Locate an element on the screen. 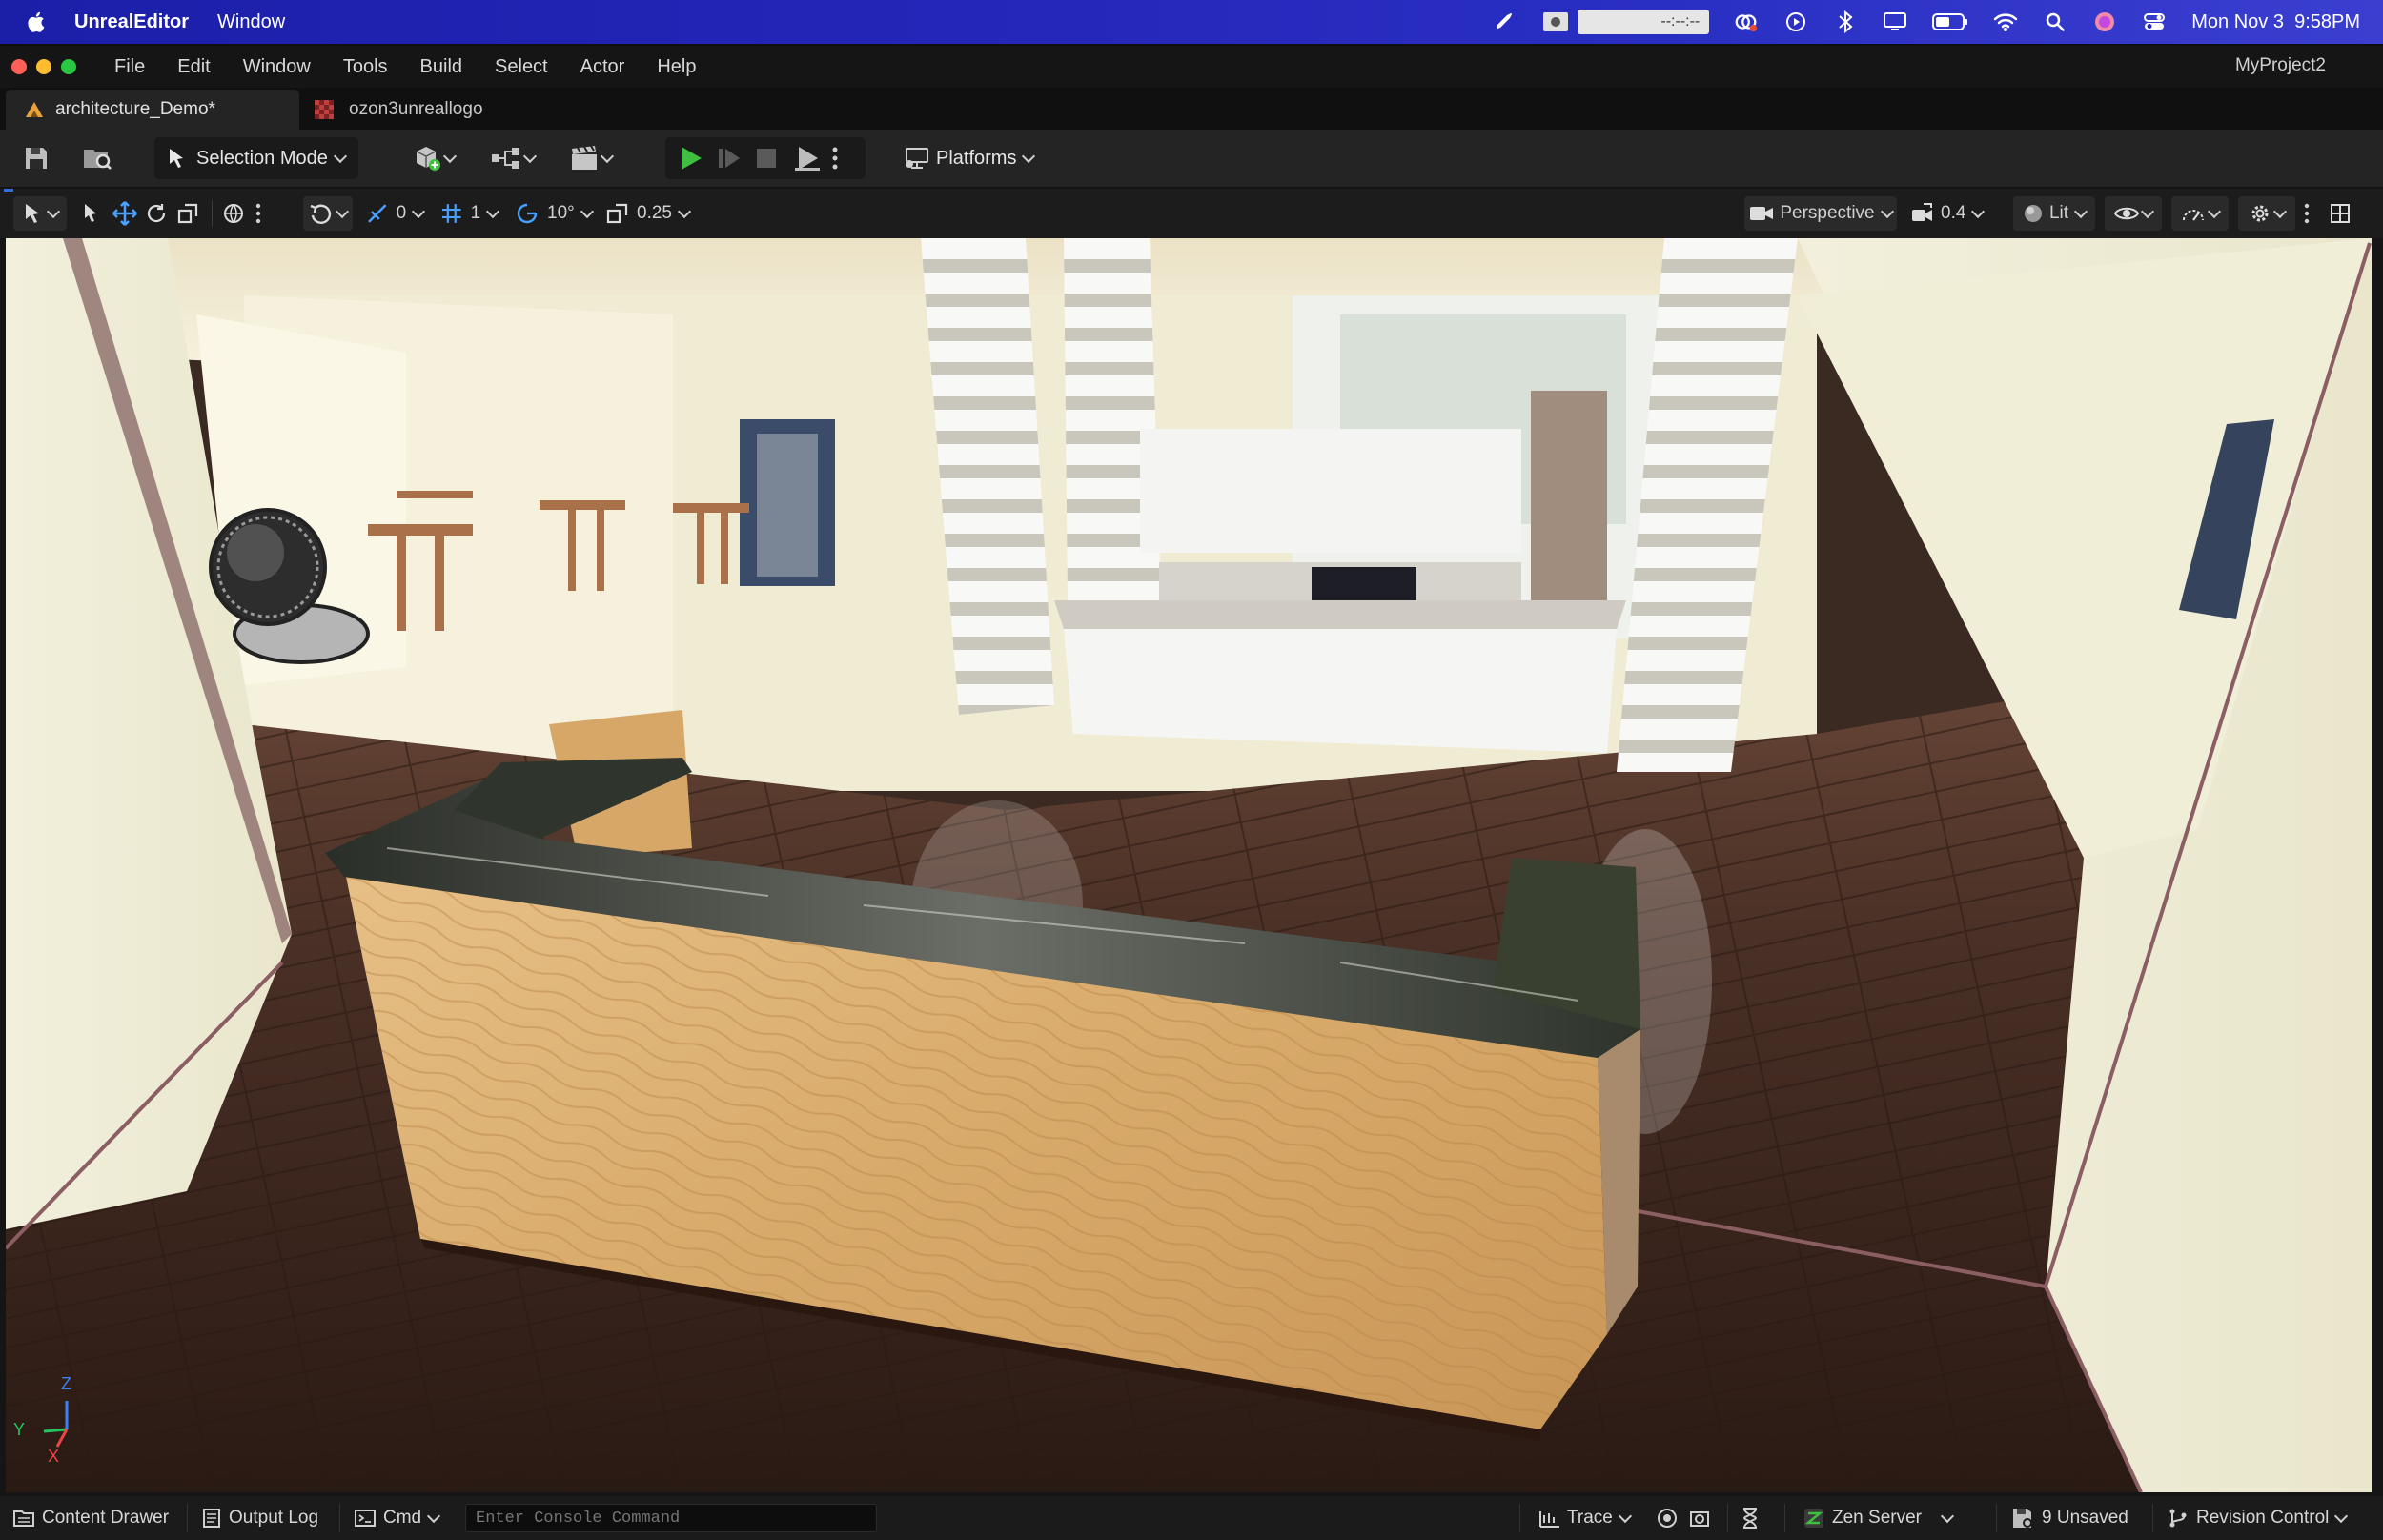 Image resolution: width=2383 pixels, height=1540 pixels. derived-data-button is located at coordinates (1751, 1518).